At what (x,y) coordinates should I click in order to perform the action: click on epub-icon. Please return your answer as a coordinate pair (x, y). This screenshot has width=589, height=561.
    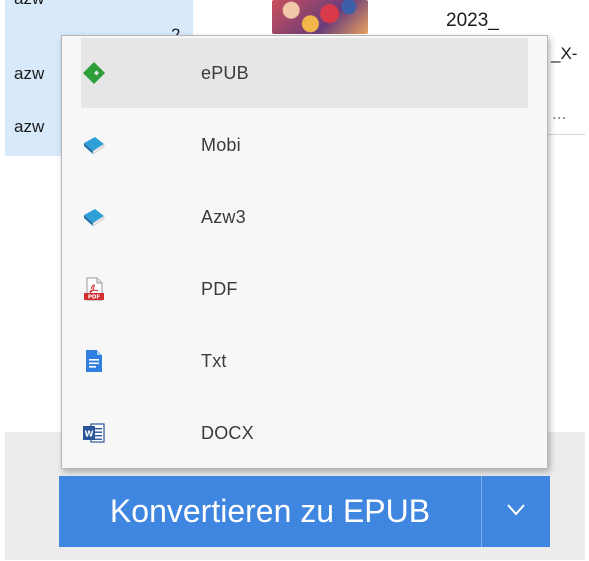
    Looking at the image, I should click on (94, 73).